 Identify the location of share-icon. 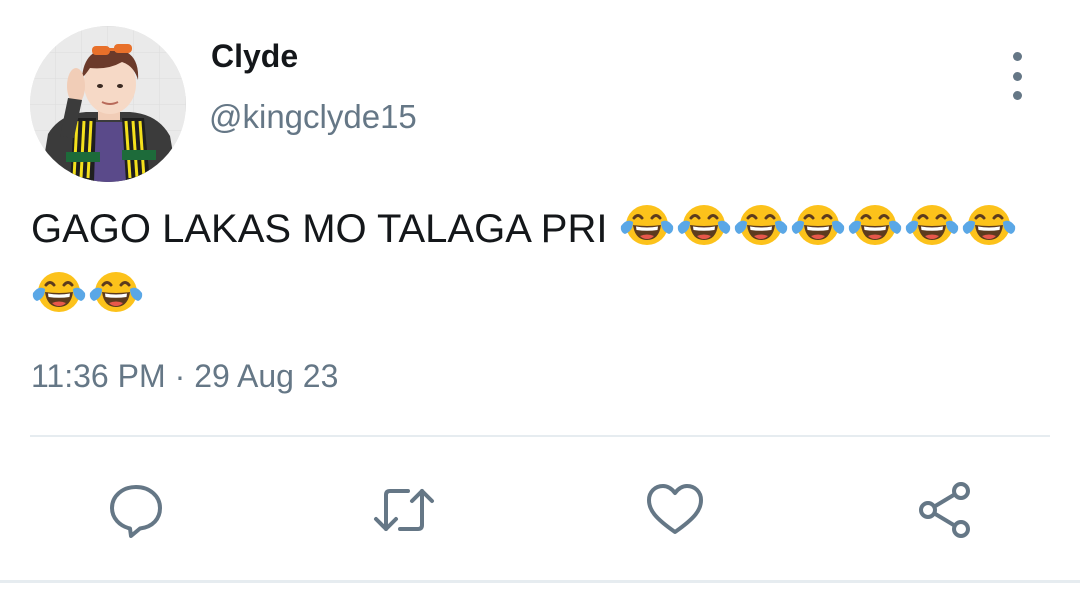
(944, 510).